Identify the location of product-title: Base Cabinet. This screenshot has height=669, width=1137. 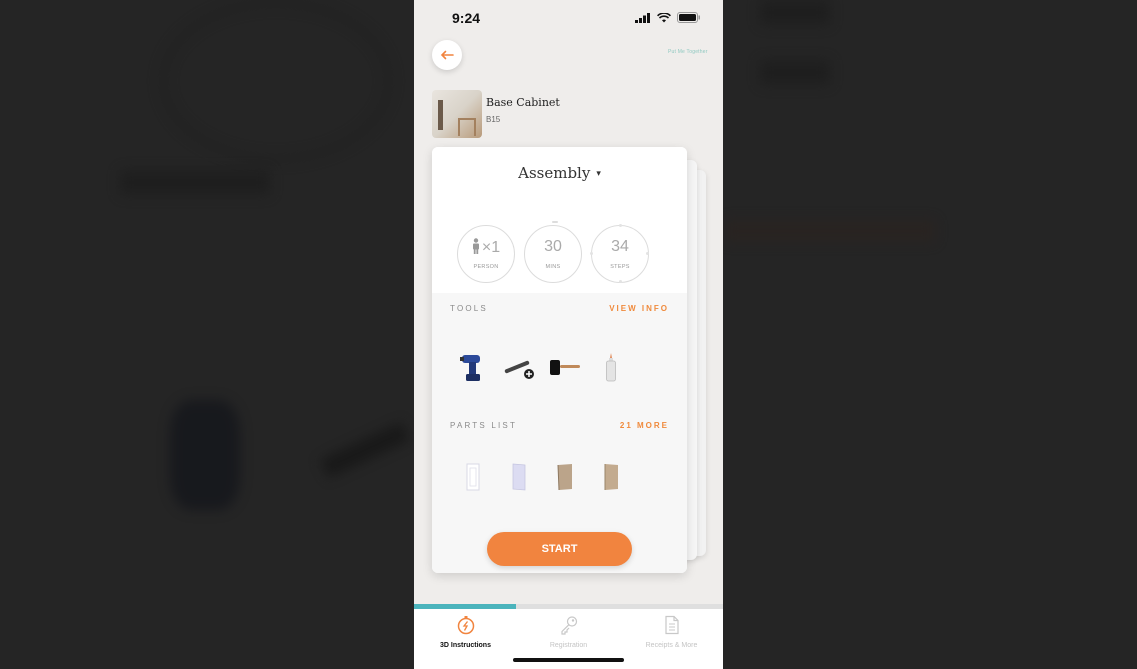
(523, 102).